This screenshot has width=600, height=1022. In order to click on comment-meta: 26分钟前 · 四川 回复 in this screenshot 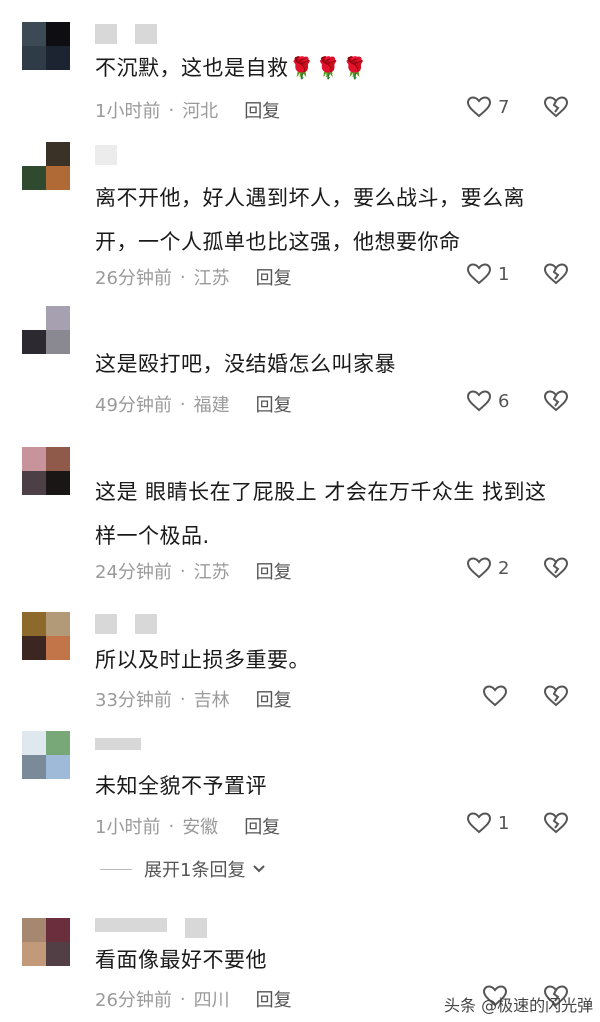, I will do `click(193, 999)`.